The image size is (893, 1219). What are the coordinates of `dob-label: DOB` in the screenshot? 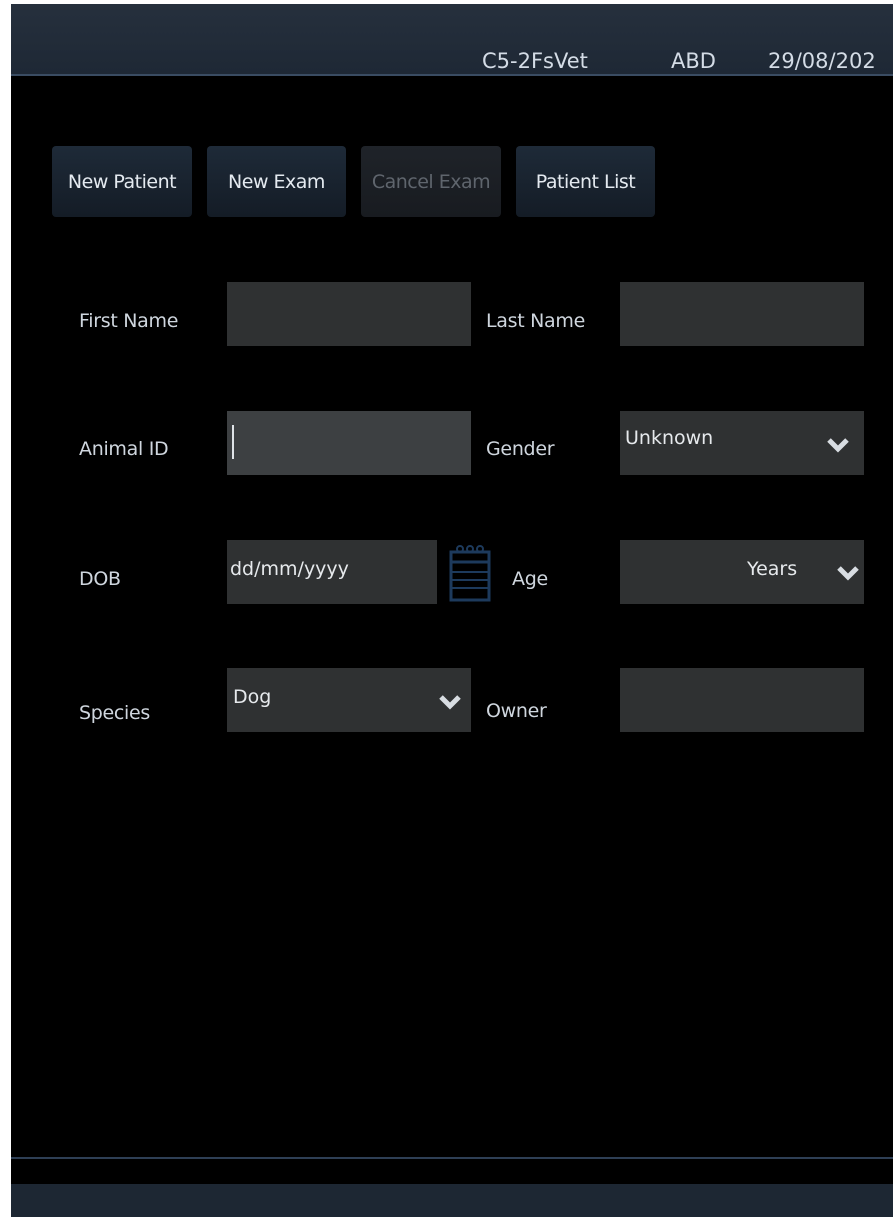 It's located at (100, 579).